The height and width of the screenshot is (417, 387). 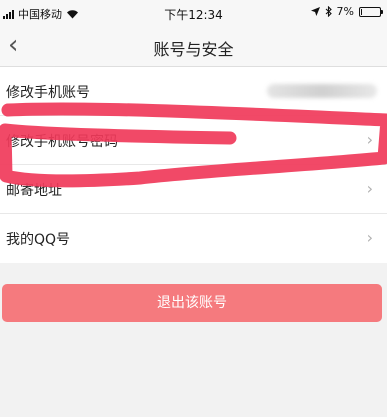 I want to click on settings-row-label: 邮寄地址, so click(x=34, y=191).